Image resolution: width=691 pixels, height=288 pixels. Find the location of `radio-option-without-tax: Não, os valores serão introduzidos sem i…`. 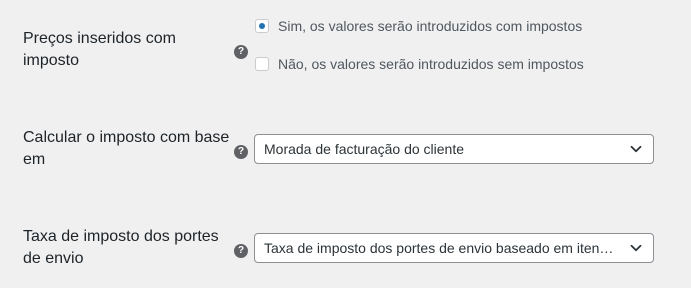

radio-option-without-tax: Não, os valores serão introduzidos sem i… is located at coordinates (419, 64).